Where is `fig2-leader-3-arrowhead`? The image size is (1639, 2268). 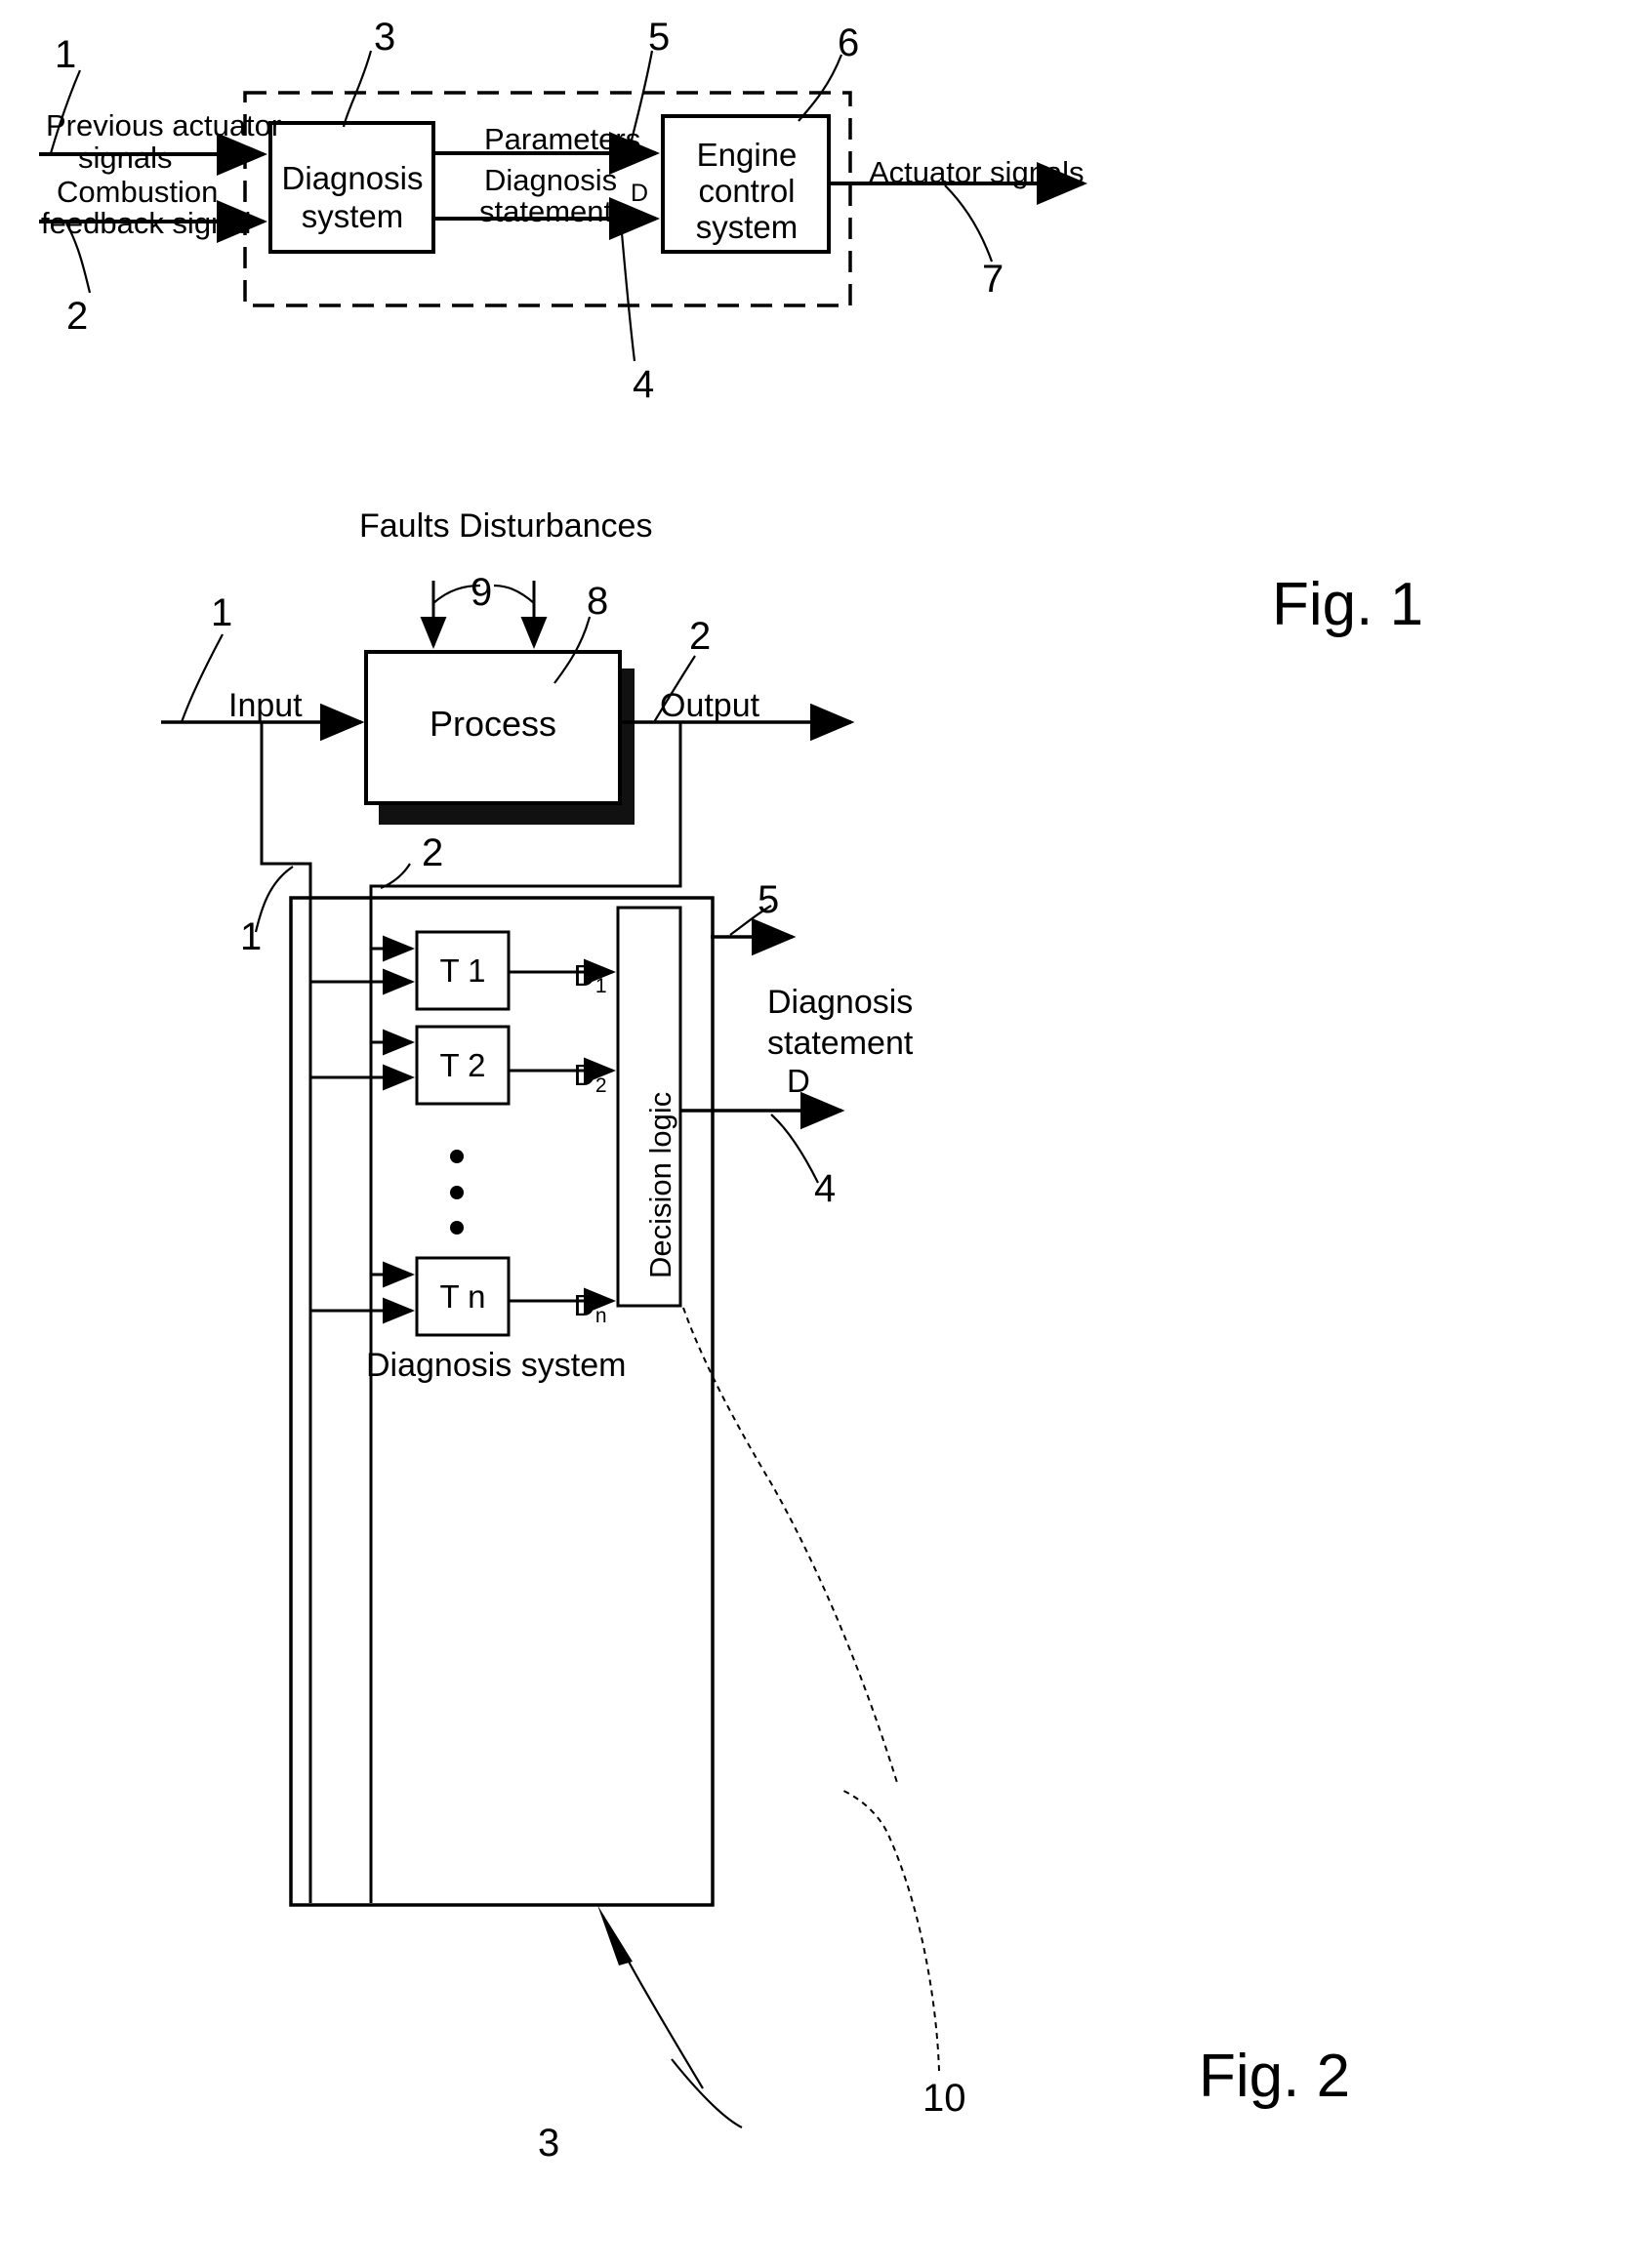 fig2-leader-3-arrowhead is located at coordinates (615, 1935).